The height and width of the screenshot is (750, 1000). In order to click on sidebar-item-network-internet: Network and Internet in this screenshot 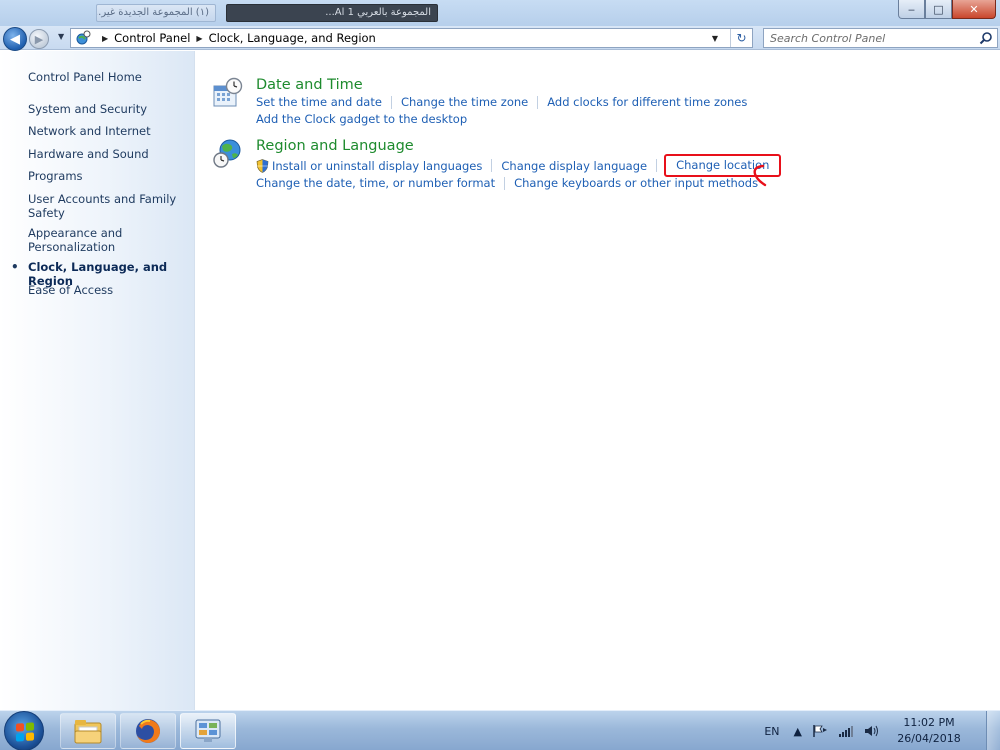, I will do `click(108, 131)`.